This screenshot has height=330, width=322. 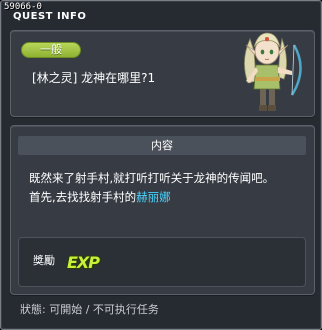 What do you see at coordinates (89, 309) in the screenshot?
I see `quest-status: 狀態: 可開始 / 不可执行任务` at bounding box center [89, 309].